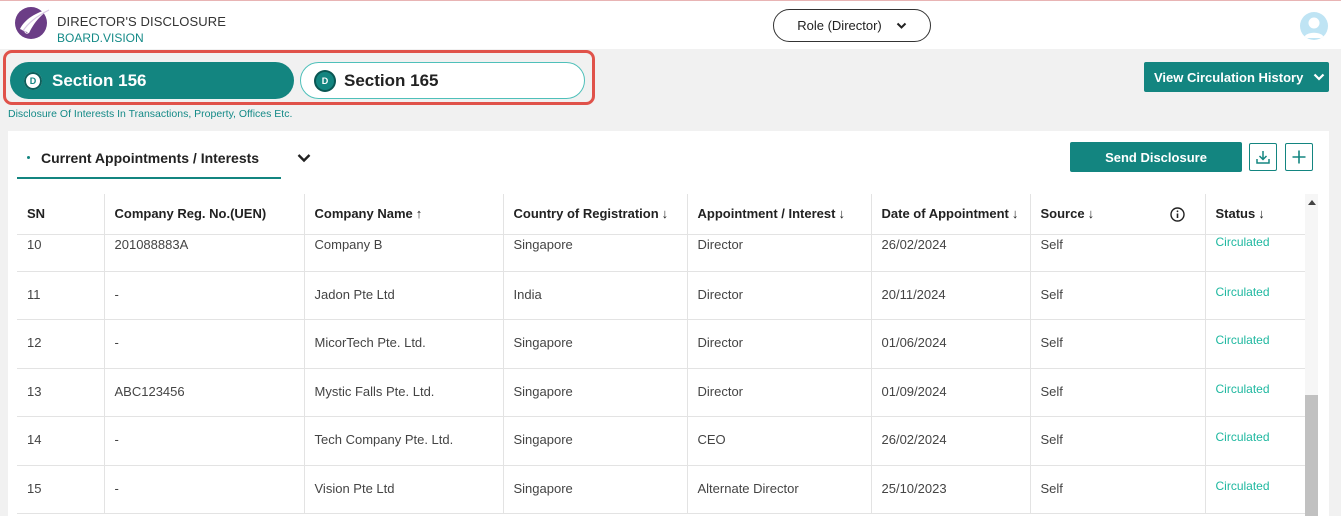 The width and height of the screenshot is (1341, 516). I want to click on tab-current-appointments: Current Appointments / Interests, so click(149, 161).